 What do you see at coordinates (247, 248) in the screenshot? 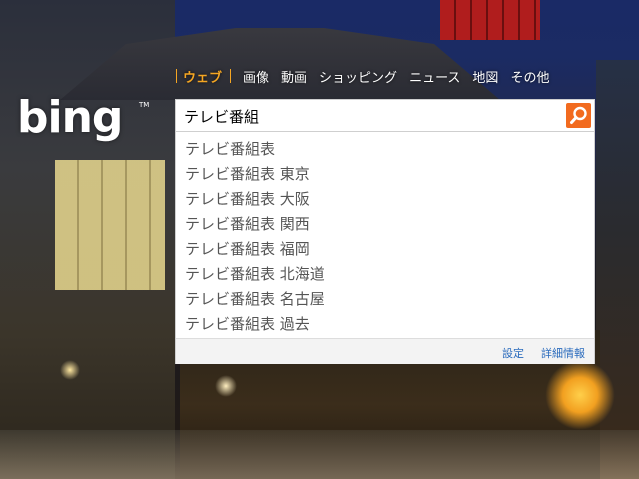
I see `suggestion-item: テレビ番組表 福岡` at bounding box center [247, 248].